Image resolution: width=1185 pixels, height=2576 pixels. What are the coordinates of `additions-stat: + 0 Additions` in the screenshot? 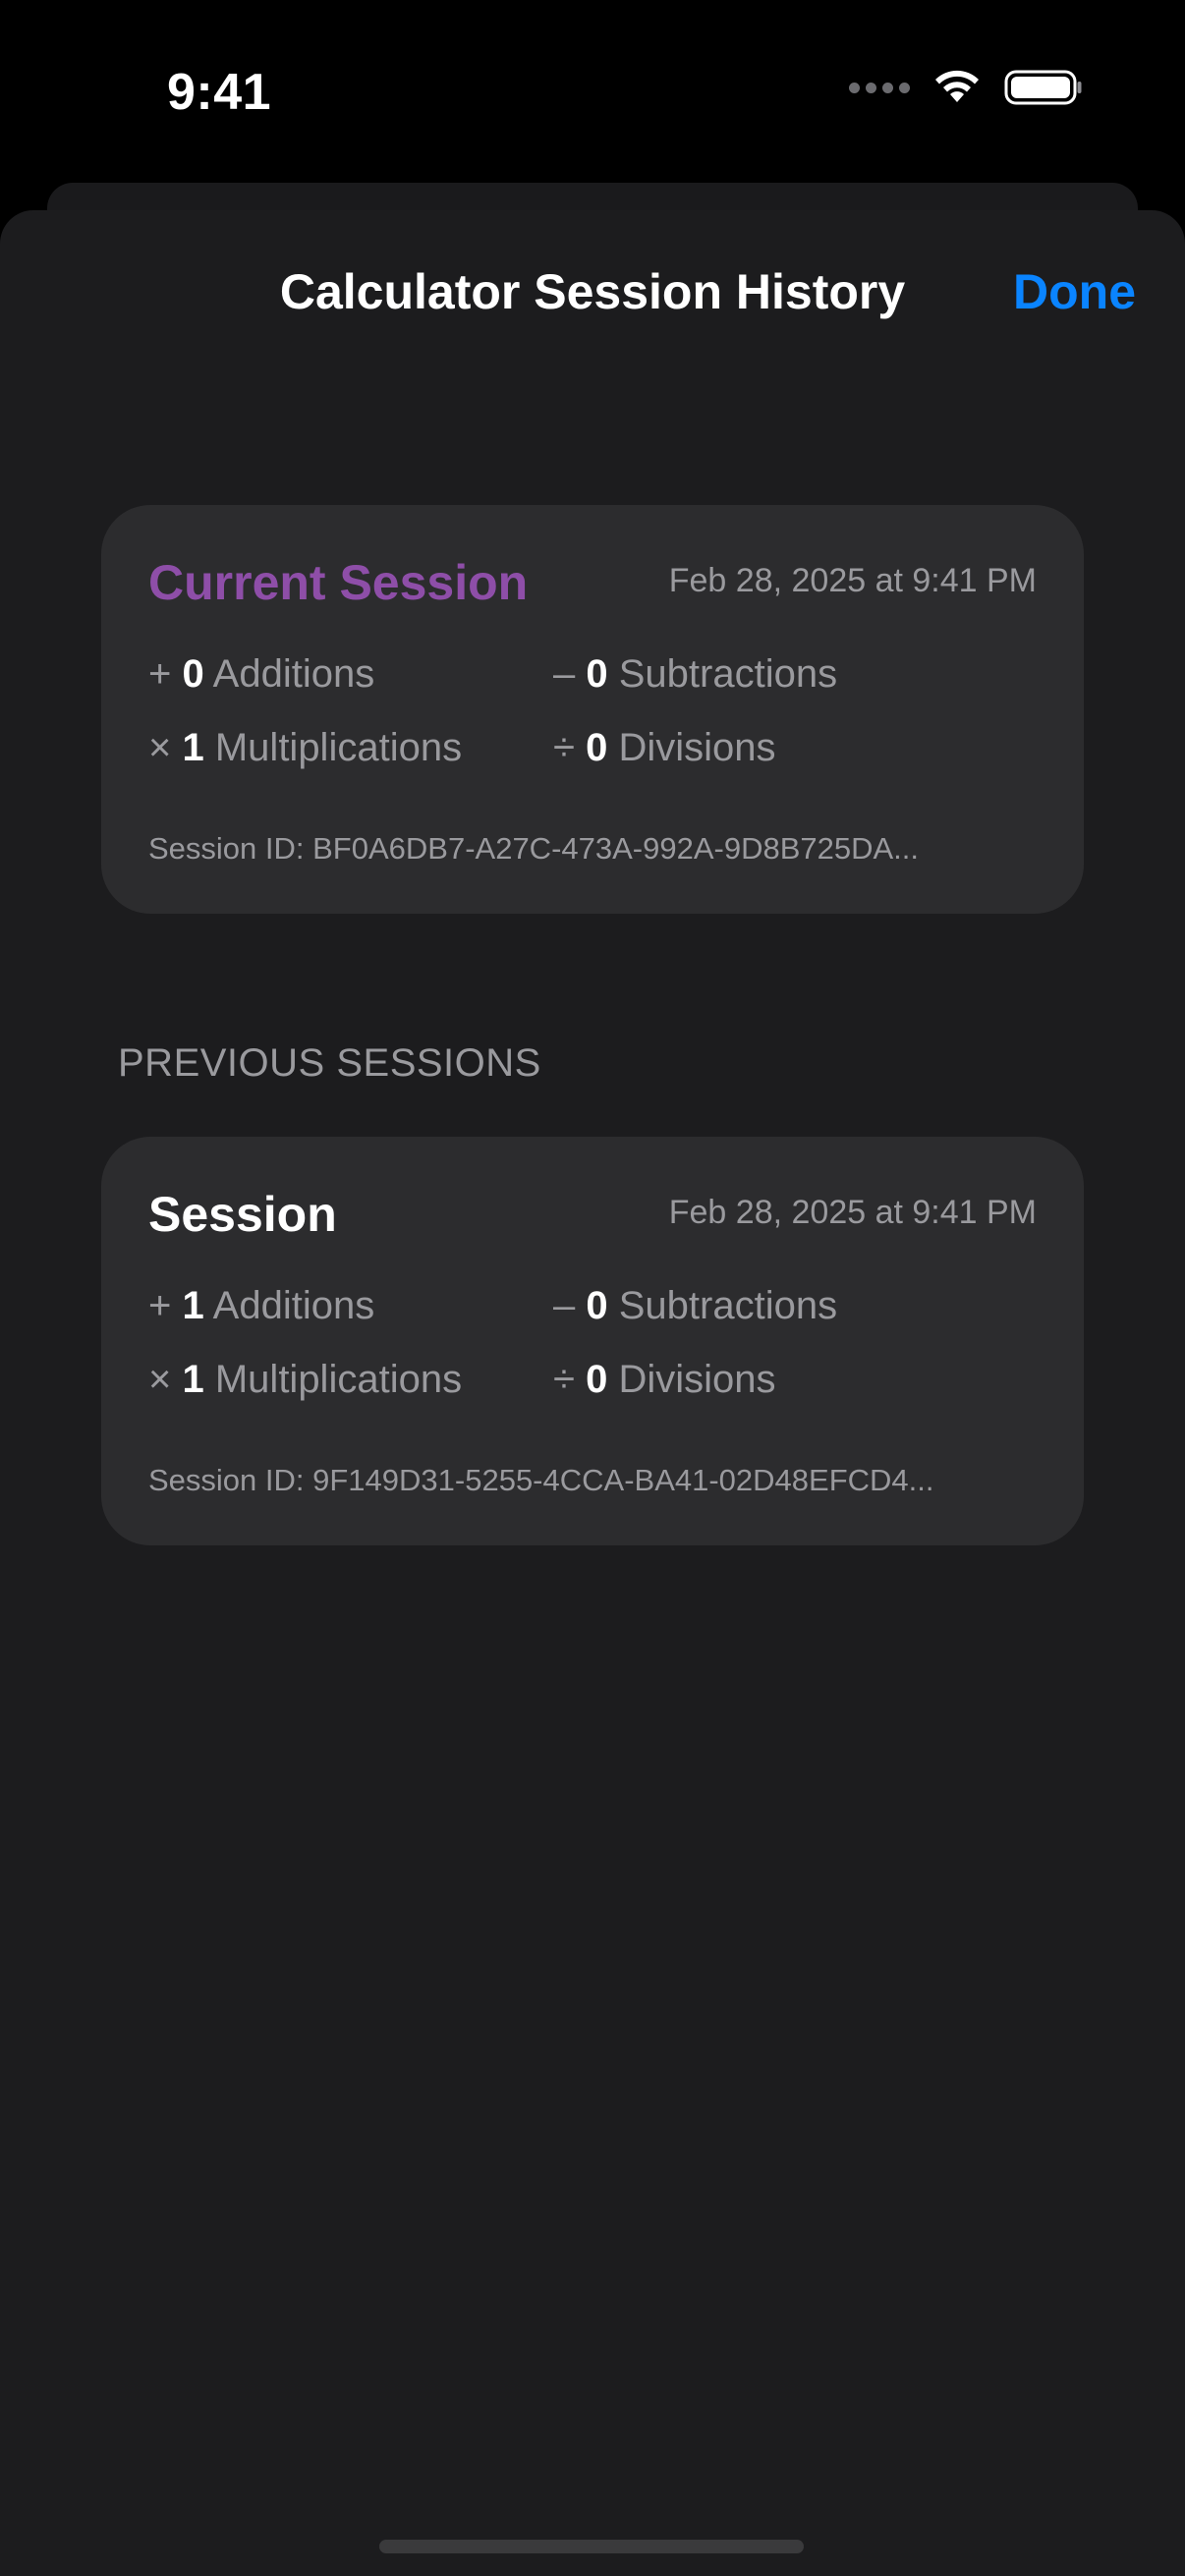 It's located at (261, 674).